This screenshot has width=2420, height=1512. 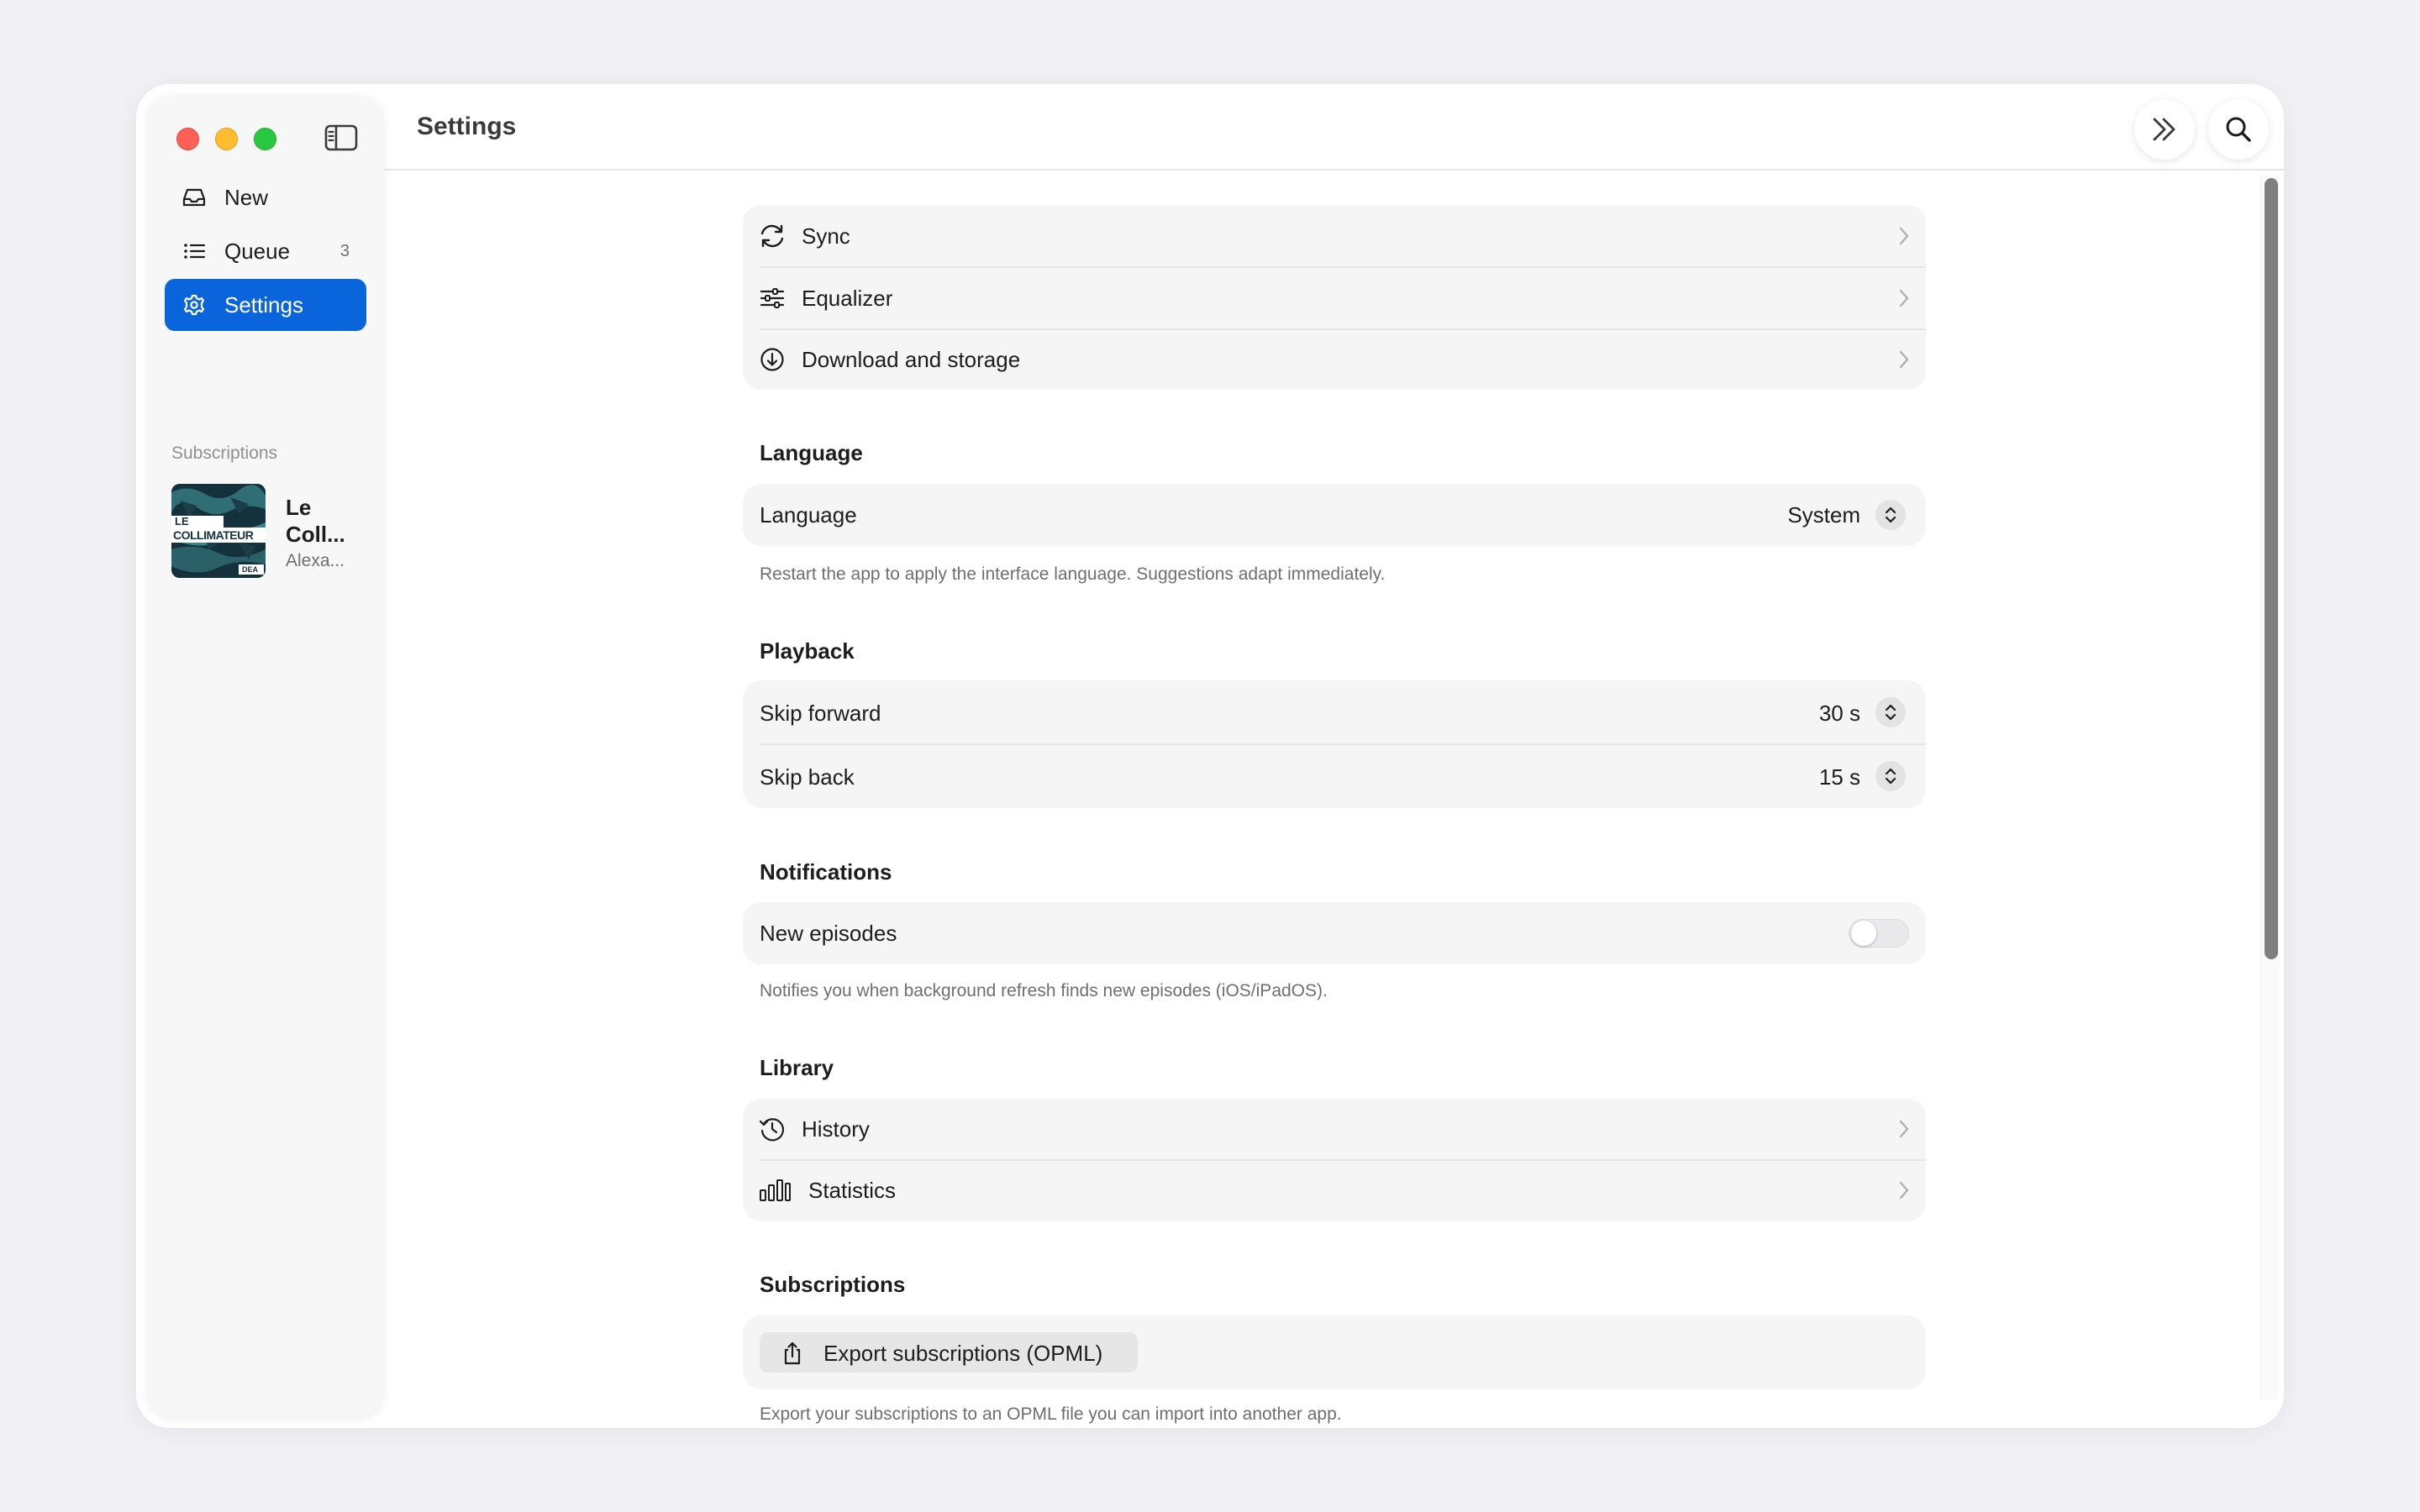 I want to click on row-label: Equalizer, so click(x=847, y=298).